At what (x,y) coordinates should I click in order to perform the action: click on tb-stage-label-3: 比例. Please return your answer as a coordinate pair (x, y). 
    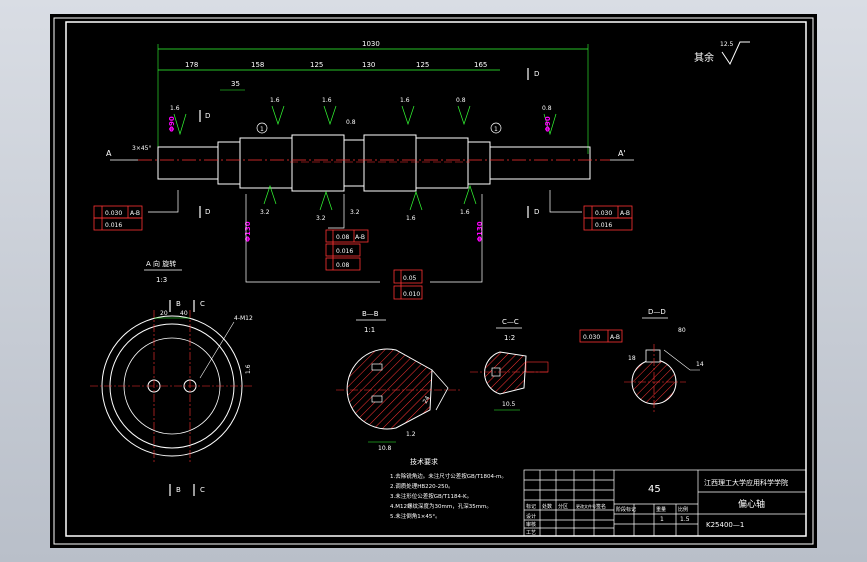
    Looking at the image, I should click on (683, 509).